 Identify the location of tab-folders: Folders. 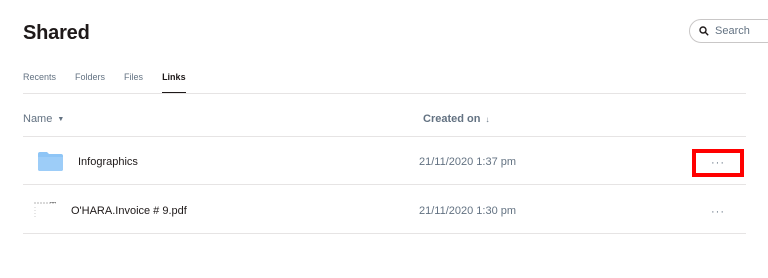
(90, 83).